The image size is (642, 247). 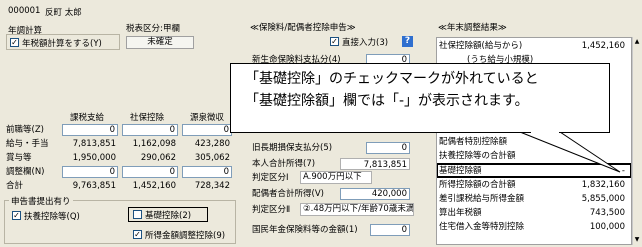 What do you see at coordinates (387, 101) in the screenshot?
I see `callout-line-2: 「基礎控除額」欄では「-」が表示されます。` at bounding box center [387, 101].